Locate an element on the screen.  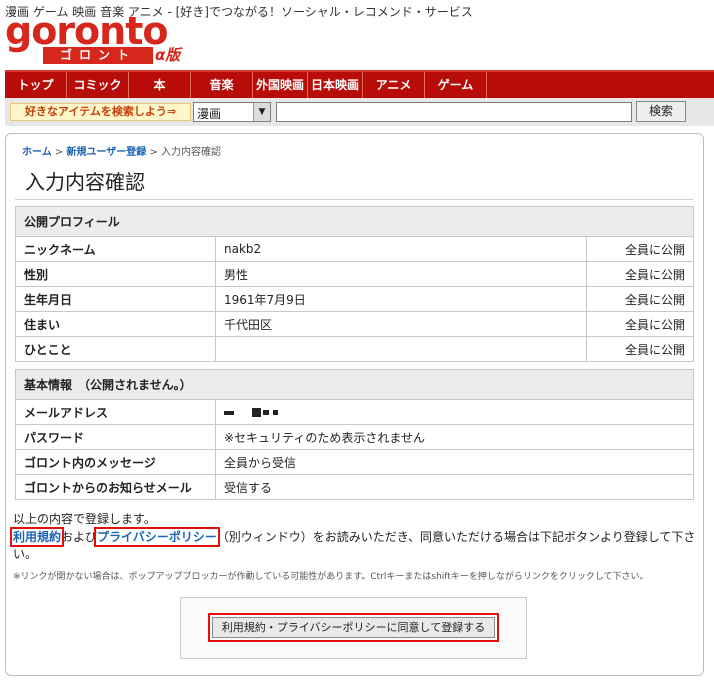
table-row: ゴロントからのお知らせメール 受信する is located at coordinates (354, 487).